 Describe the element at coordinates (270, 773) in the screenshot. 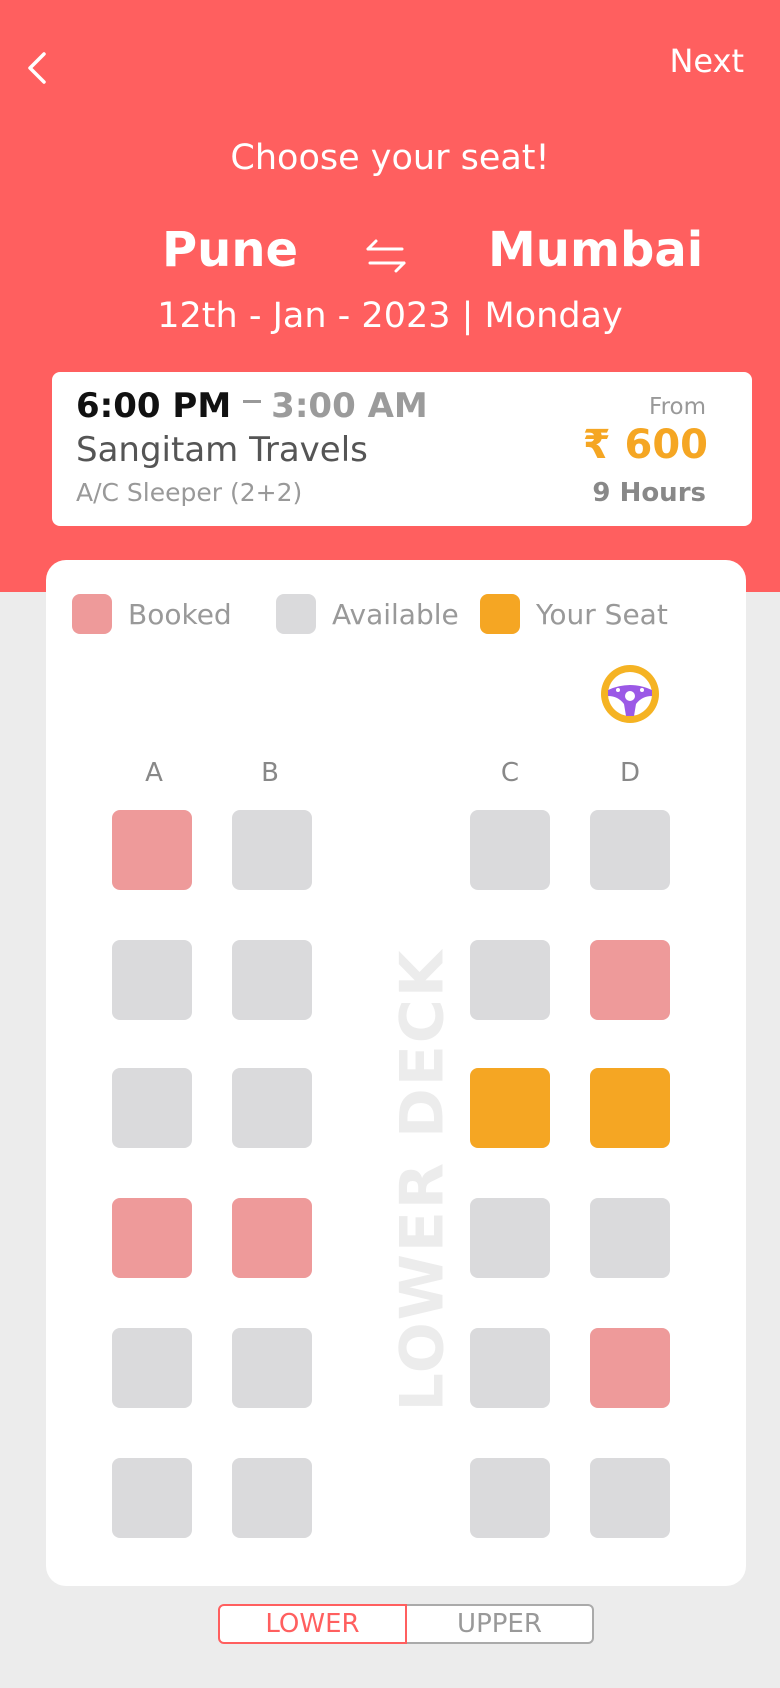

I see `column-label-b: B` at that location.